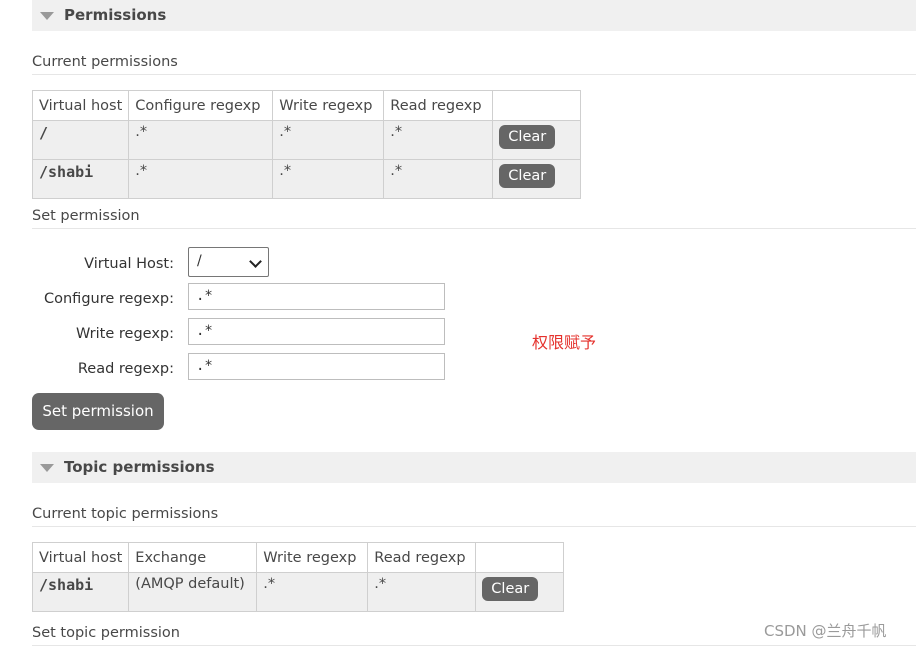 The image size is (916, 647). What do you see at coordinates (228, 262) in the screenshot?
I see `vhost-select: /` at bounding box center [228, 262].